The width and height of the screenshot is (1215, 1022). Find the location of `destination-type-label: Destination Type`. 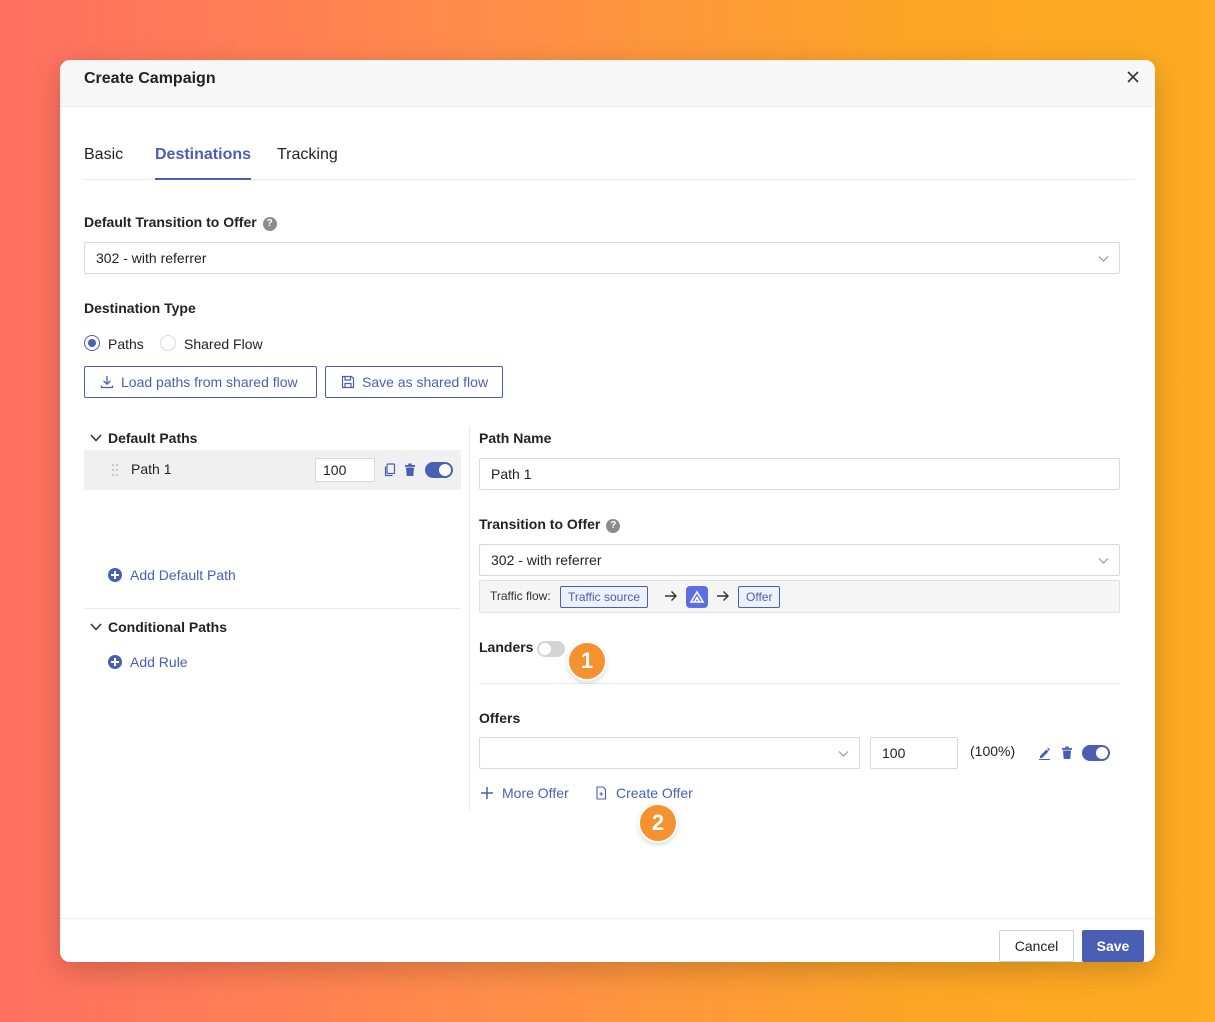

destination-type-label: Destination Type is located at coordinates (140, 308).